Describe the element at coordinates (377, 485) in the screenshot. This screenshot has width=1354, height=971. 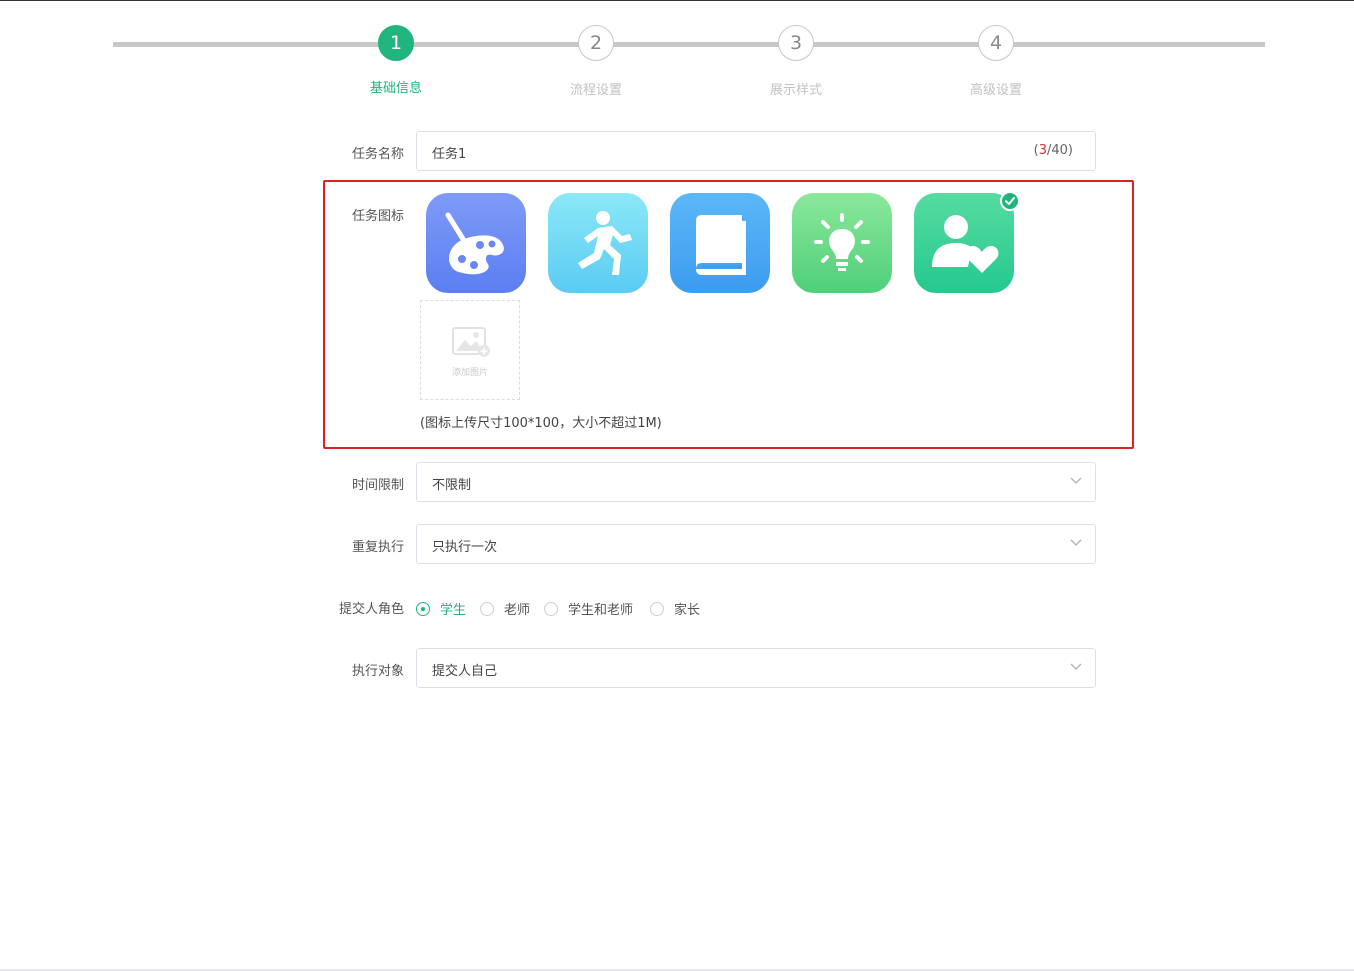
I see `time-limit-label: 时间限制` at that location.